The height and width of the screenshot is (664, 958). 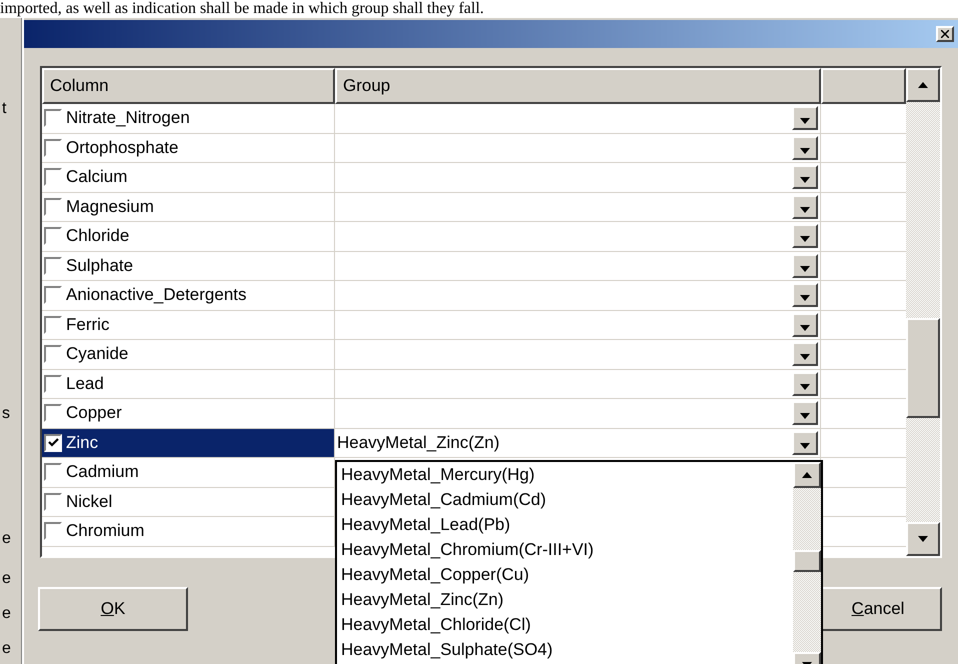 What do you see at coordinates (578, 86) in the screenshot?
I see `column-header: Group` at bounding box center [578, 86].